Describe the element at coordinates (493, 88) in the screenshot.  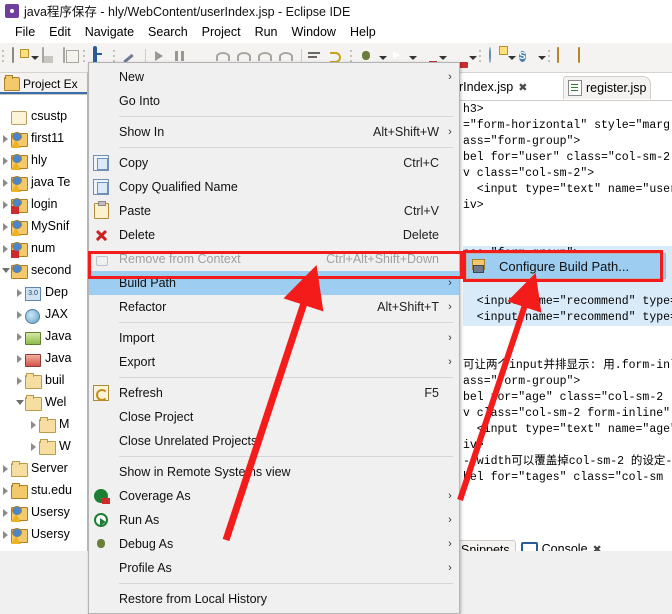
I see `editor-tab-active: rIndex.jsp ✖` at that location.